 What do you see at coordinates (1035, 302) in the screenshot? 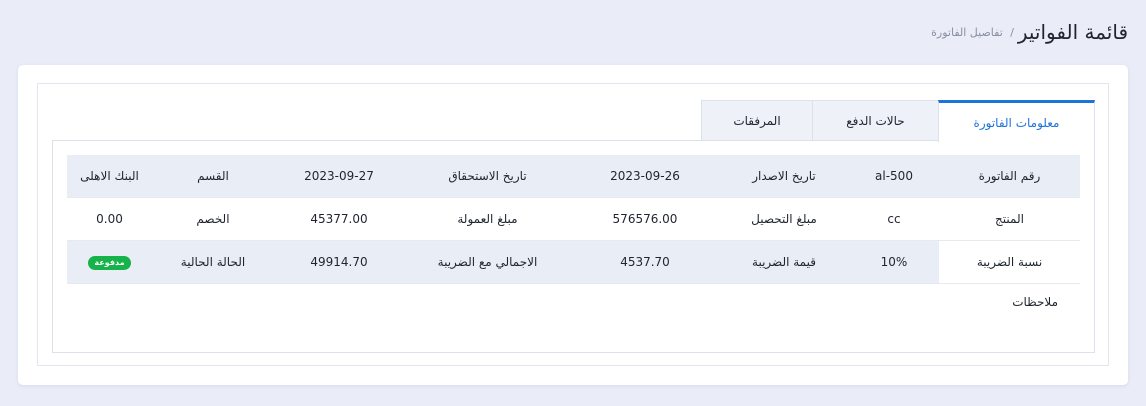
I see `notes-label: ملاحظات` at bounding box center [1035, 302].